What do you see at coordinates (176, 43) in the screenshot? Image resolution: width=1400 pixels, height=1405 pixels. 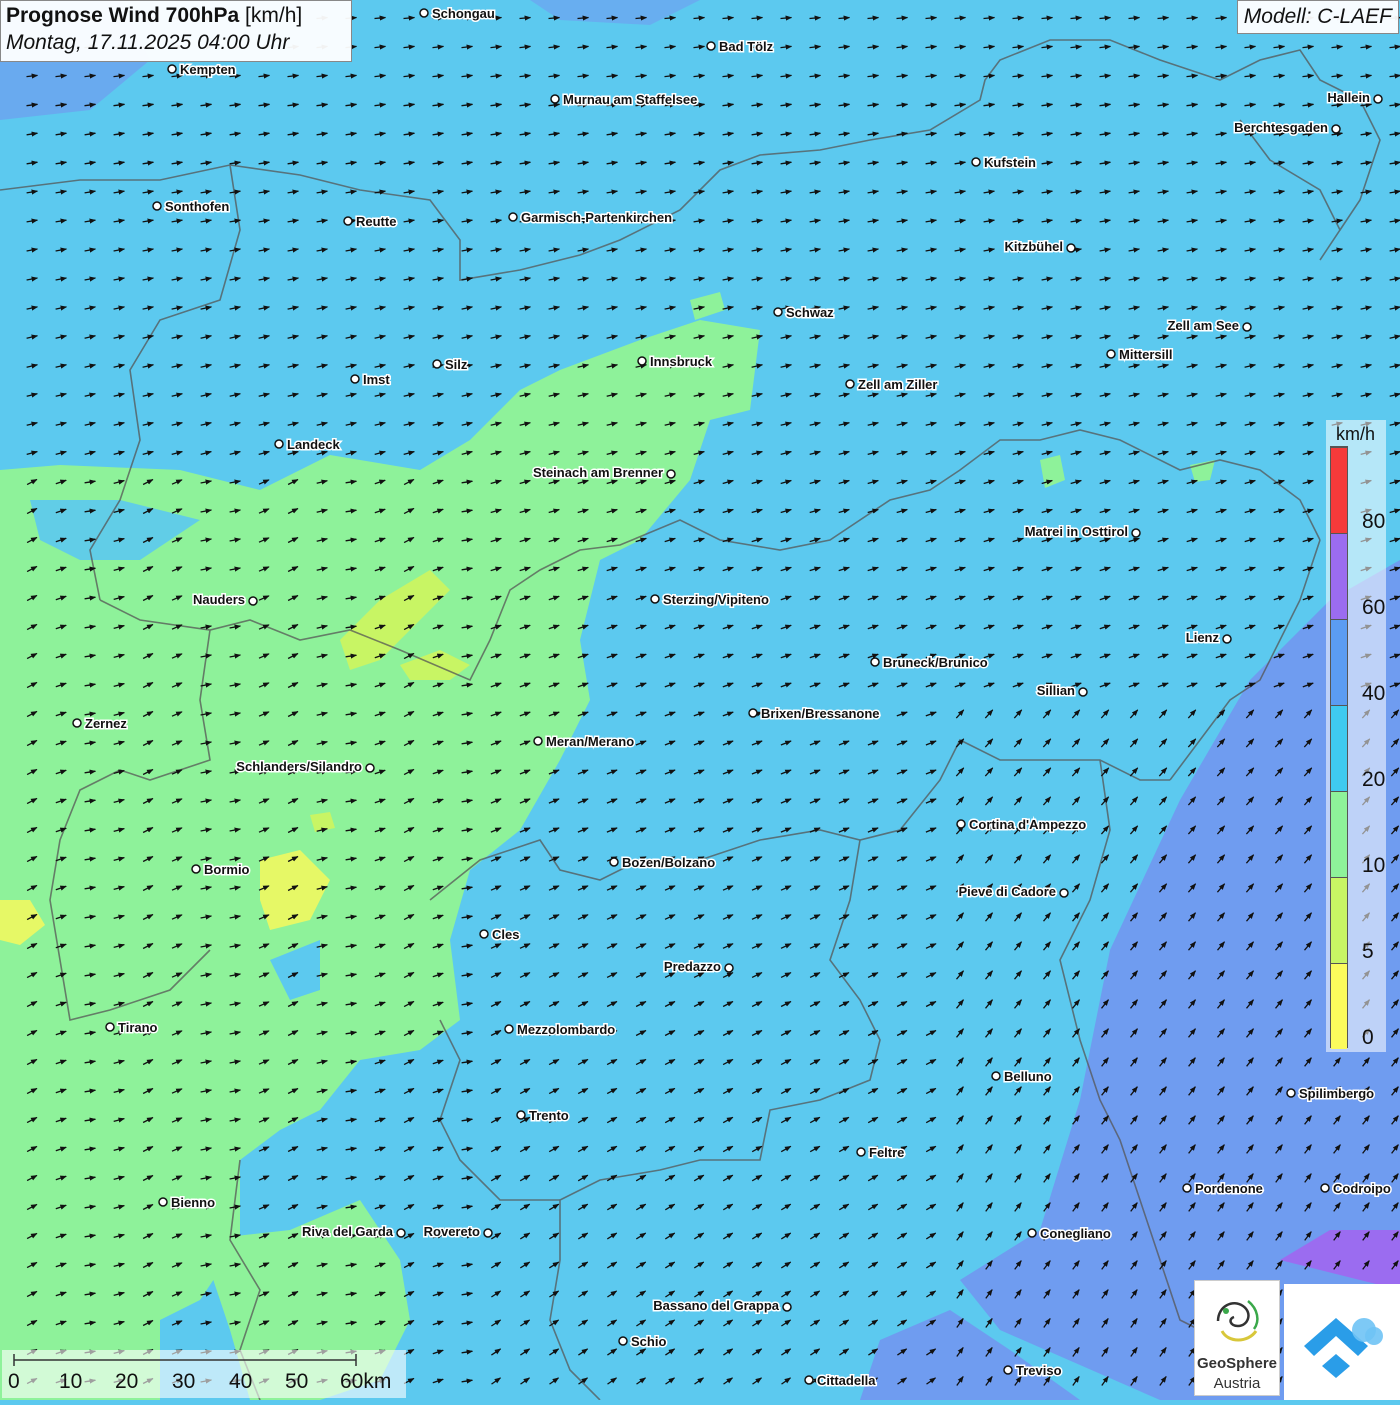 I see `forecast-datetime: Montag, 17.11.2025 04:00 Uhr` at bounding box center [176, 43].